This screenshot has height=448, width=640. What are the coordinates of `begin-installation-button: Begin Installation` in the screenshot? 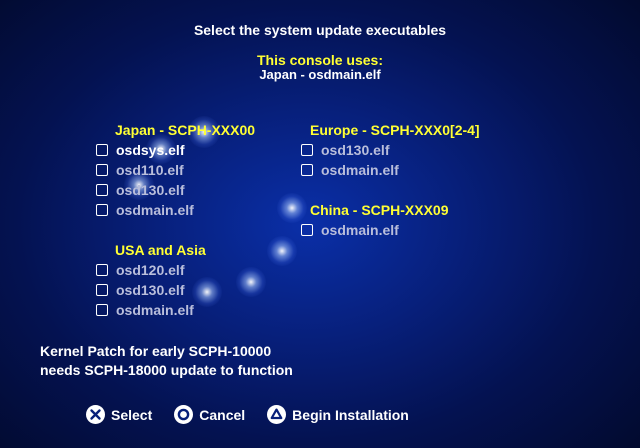 It's located at (338, 414).